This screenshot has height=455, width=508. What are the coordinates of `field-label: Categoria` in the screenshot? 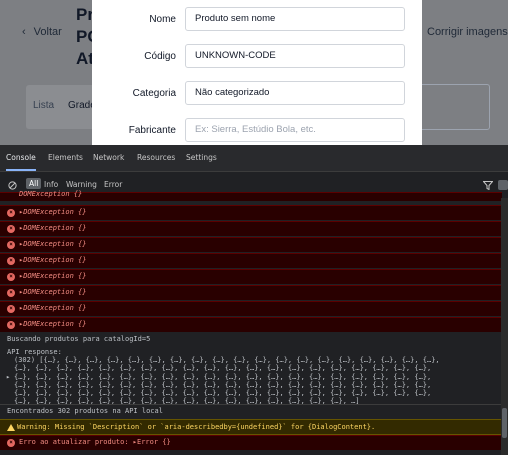 It's located at (154, 93).